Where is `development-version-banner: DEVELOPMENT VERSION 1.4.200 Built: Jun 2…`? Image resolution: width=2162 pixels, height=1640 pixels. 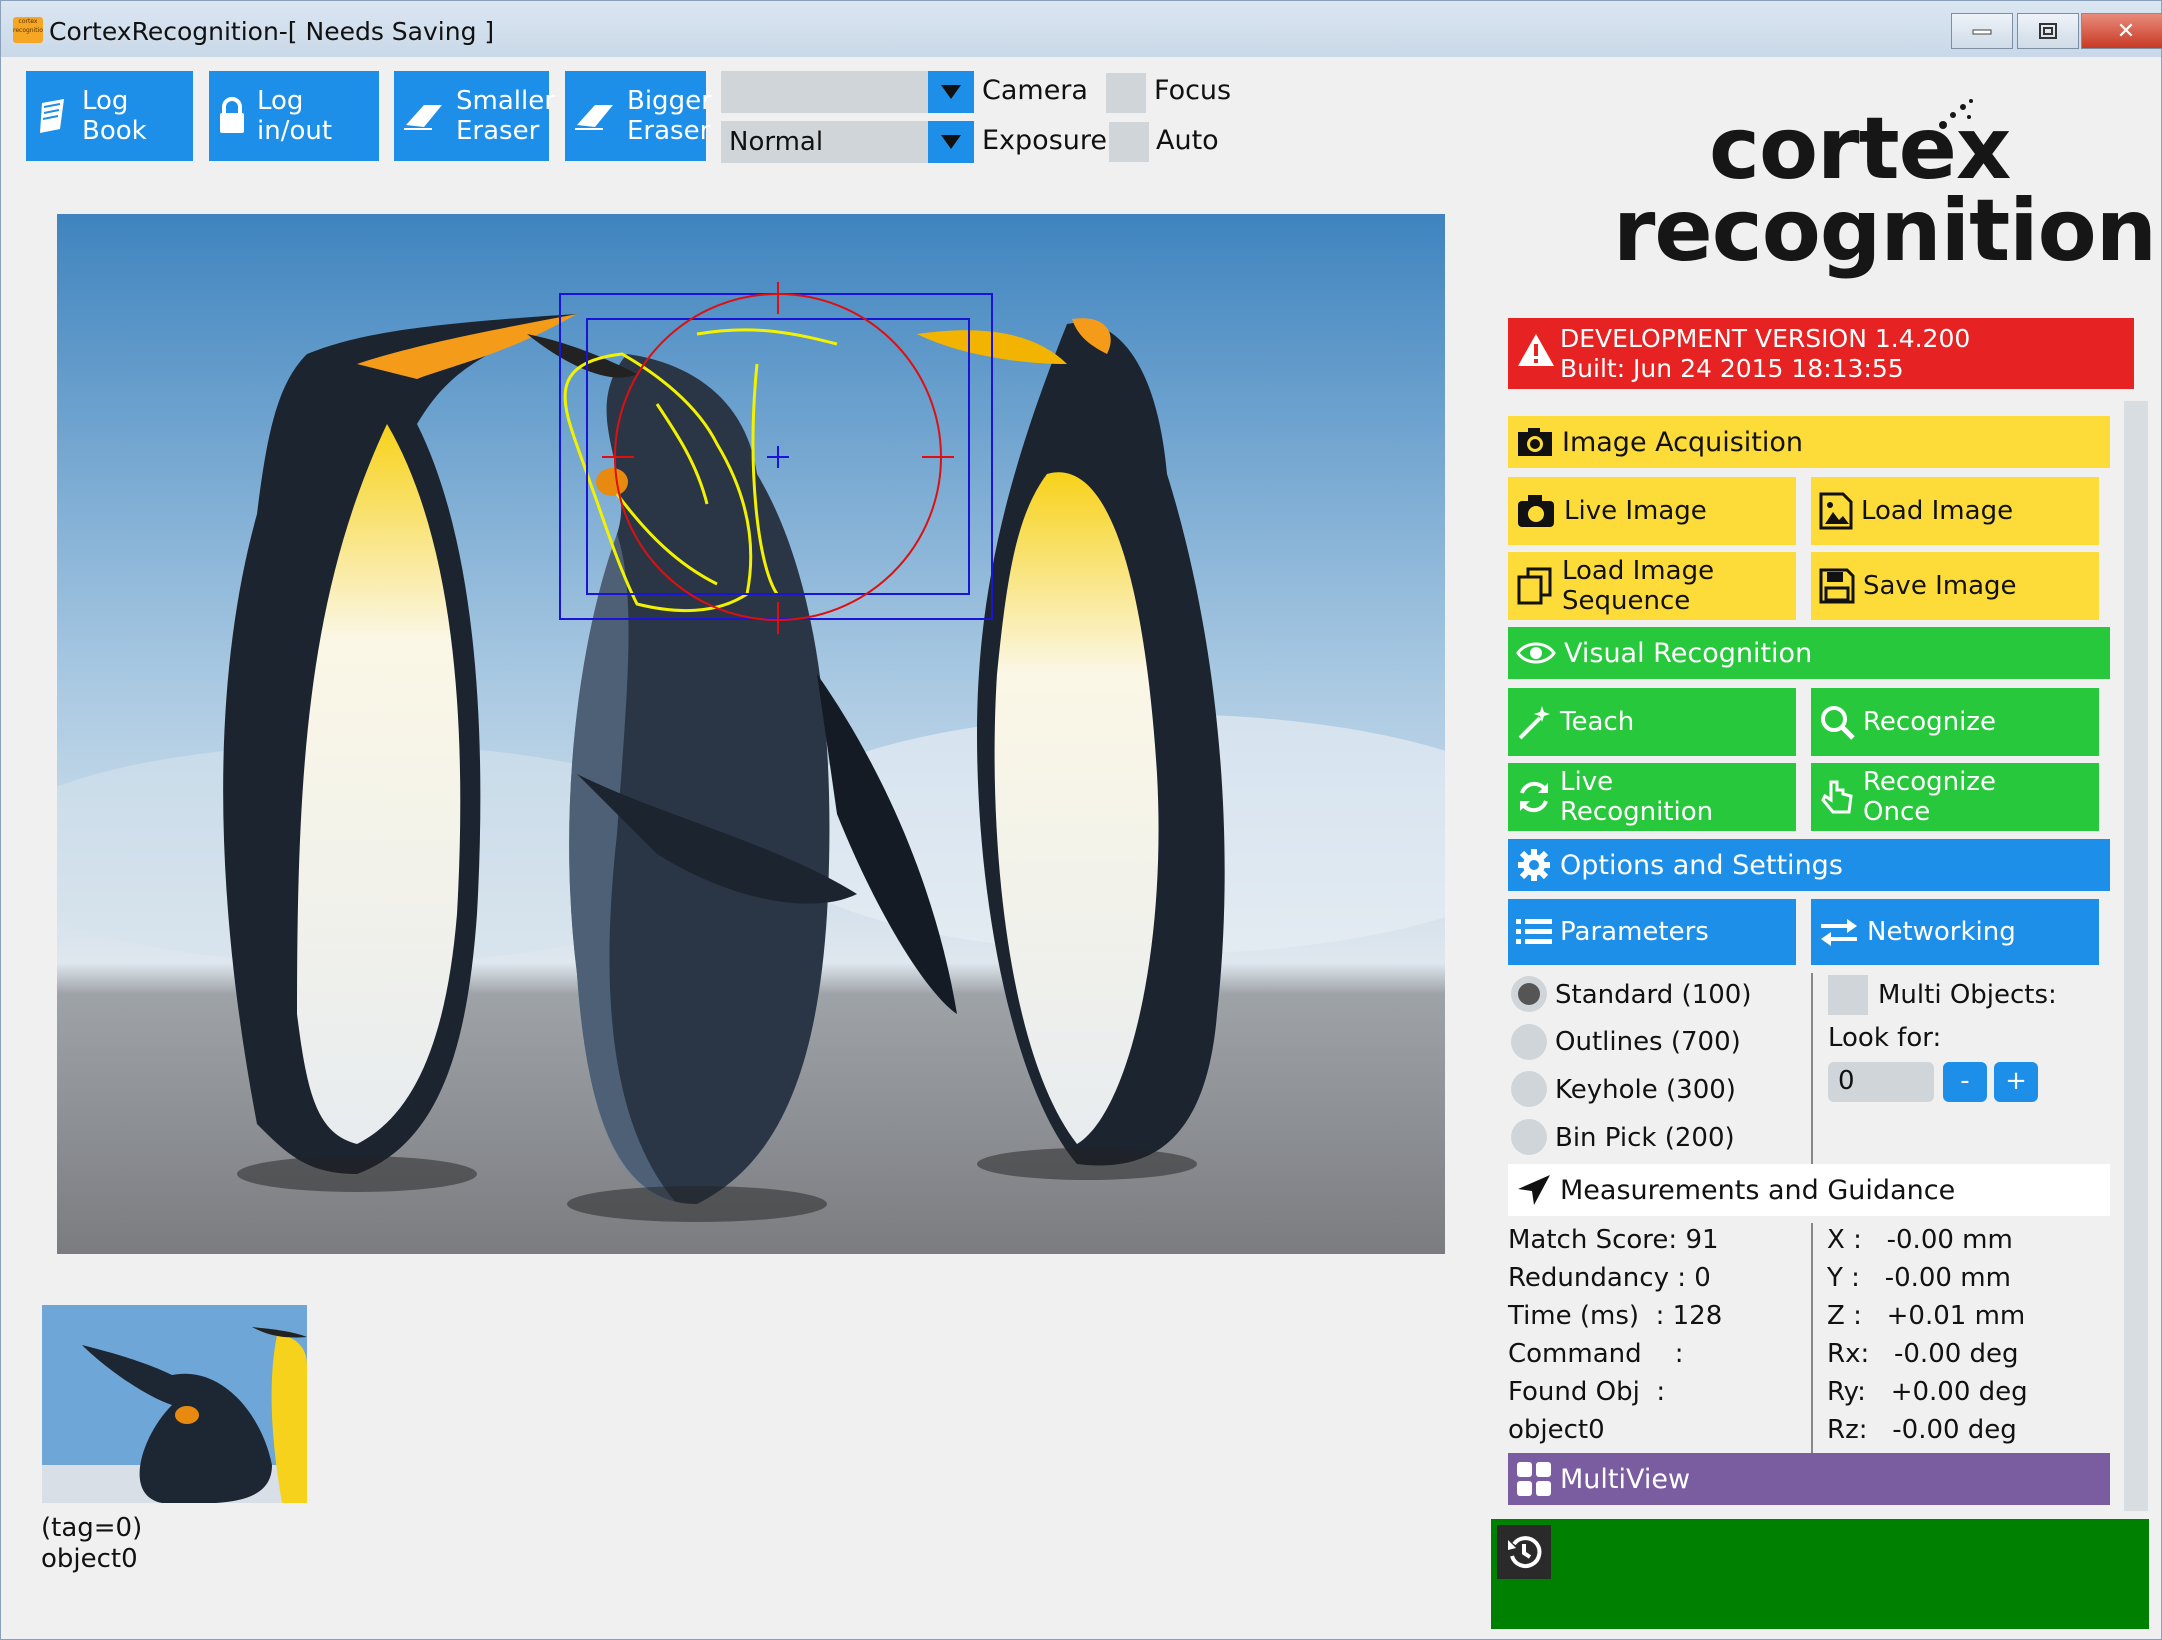
development-version-banner: DEVELOPMENT VERSION 1.4.200 Built: Jun 2… is located at coordinates (1821, 353).